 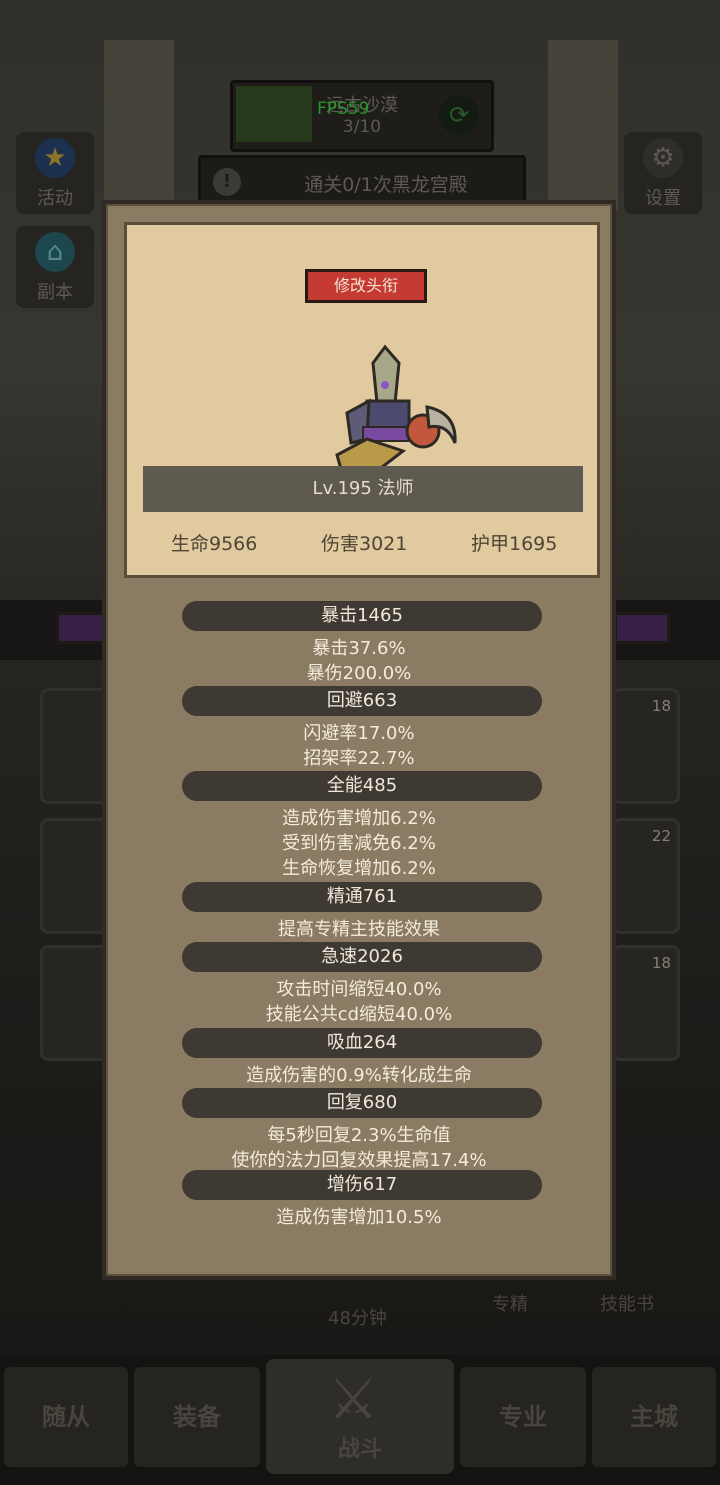 What do you see at coordinates (359, 868) in the screenshot?
I see `stat-detail: 生命恢复增加6.2%` at bounding box center [359, 868].